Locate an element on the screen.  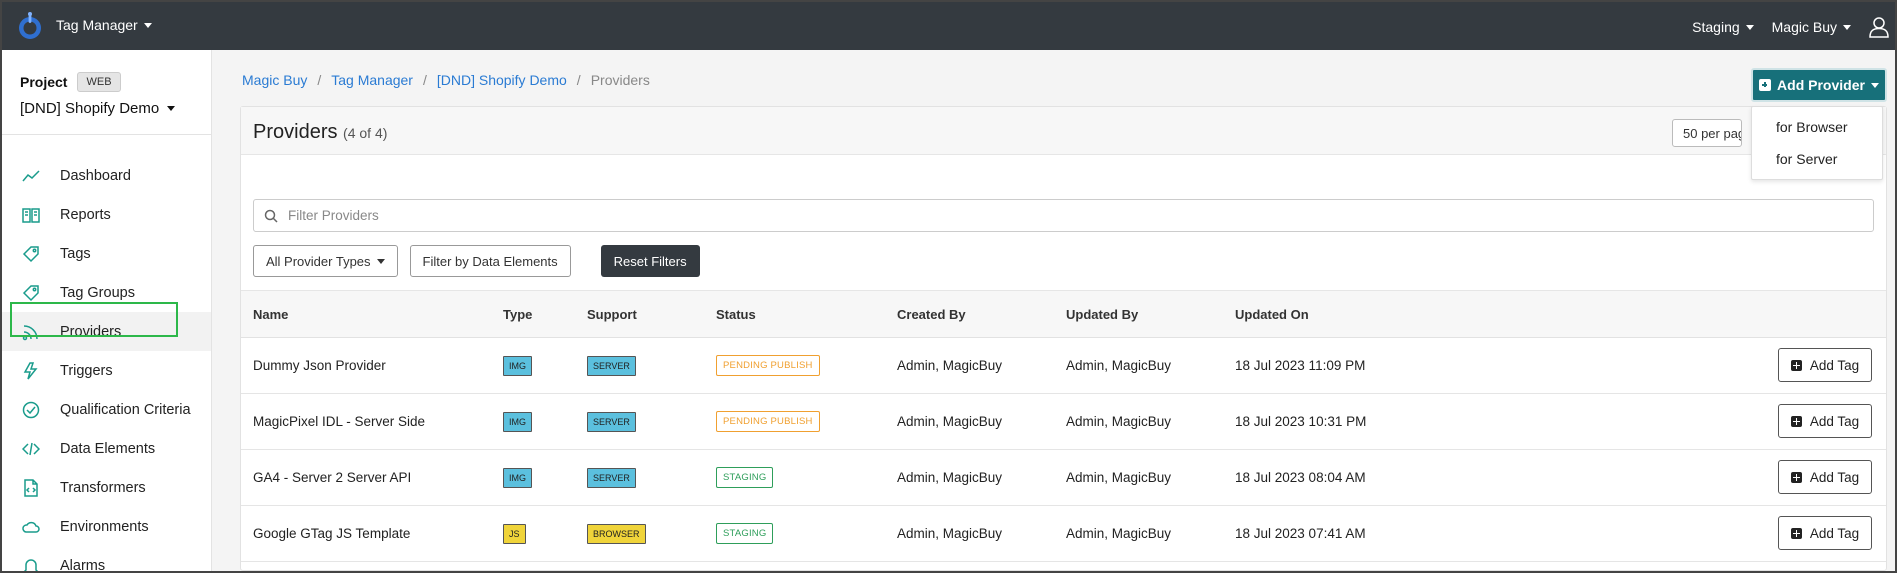
user-icon is located at coordinates (1879, 27).